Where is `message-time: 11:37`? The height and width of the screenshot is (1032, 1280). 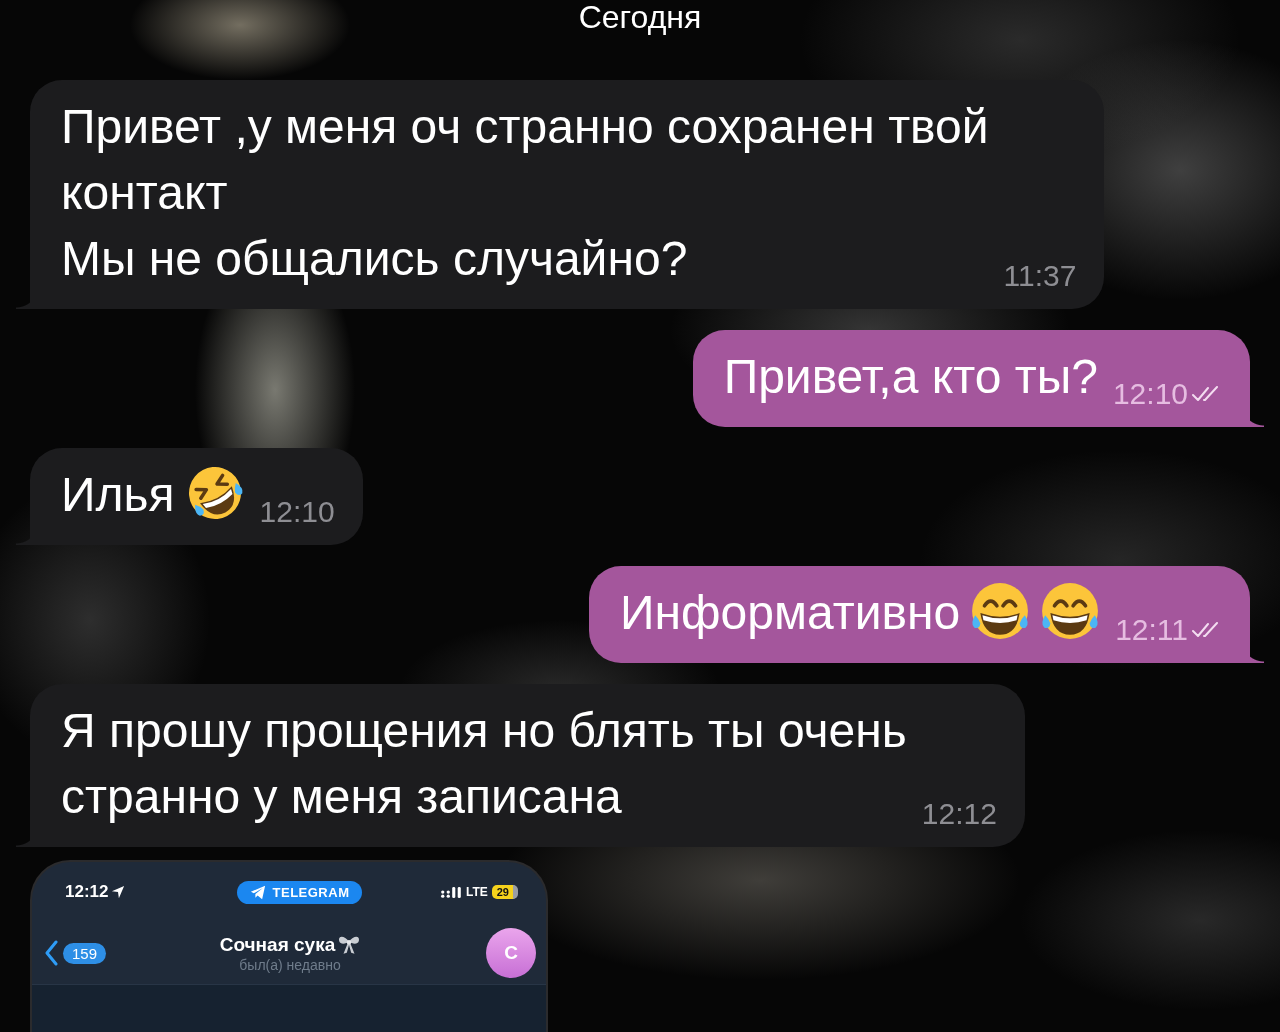 message-time: 11:37 is located at coordinates (1040, 276).